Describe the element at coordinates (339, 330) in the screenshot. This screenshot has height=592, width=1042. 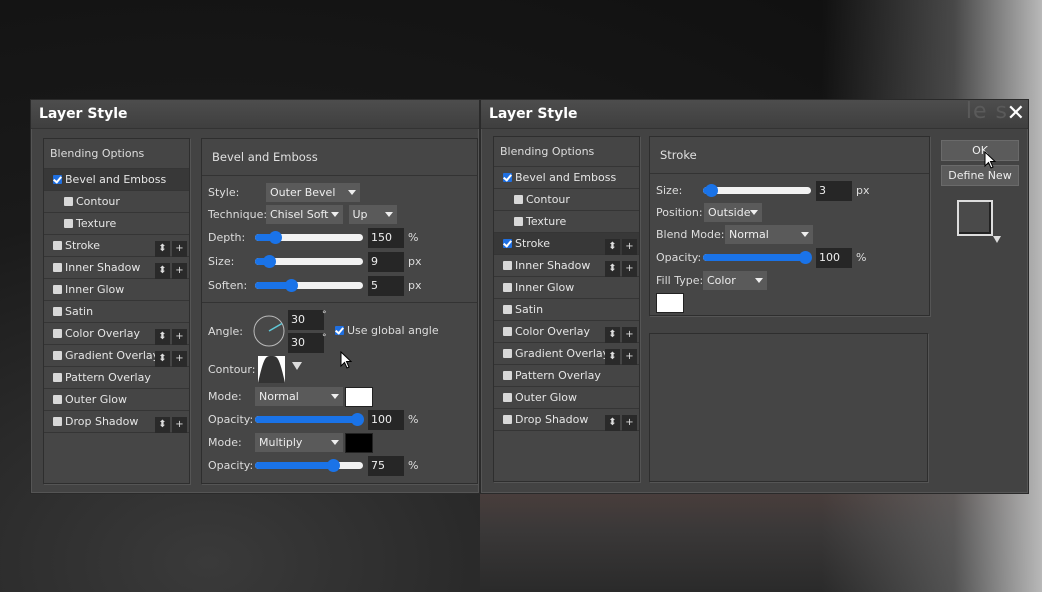
I see `global-angle-checkbox` at that location.